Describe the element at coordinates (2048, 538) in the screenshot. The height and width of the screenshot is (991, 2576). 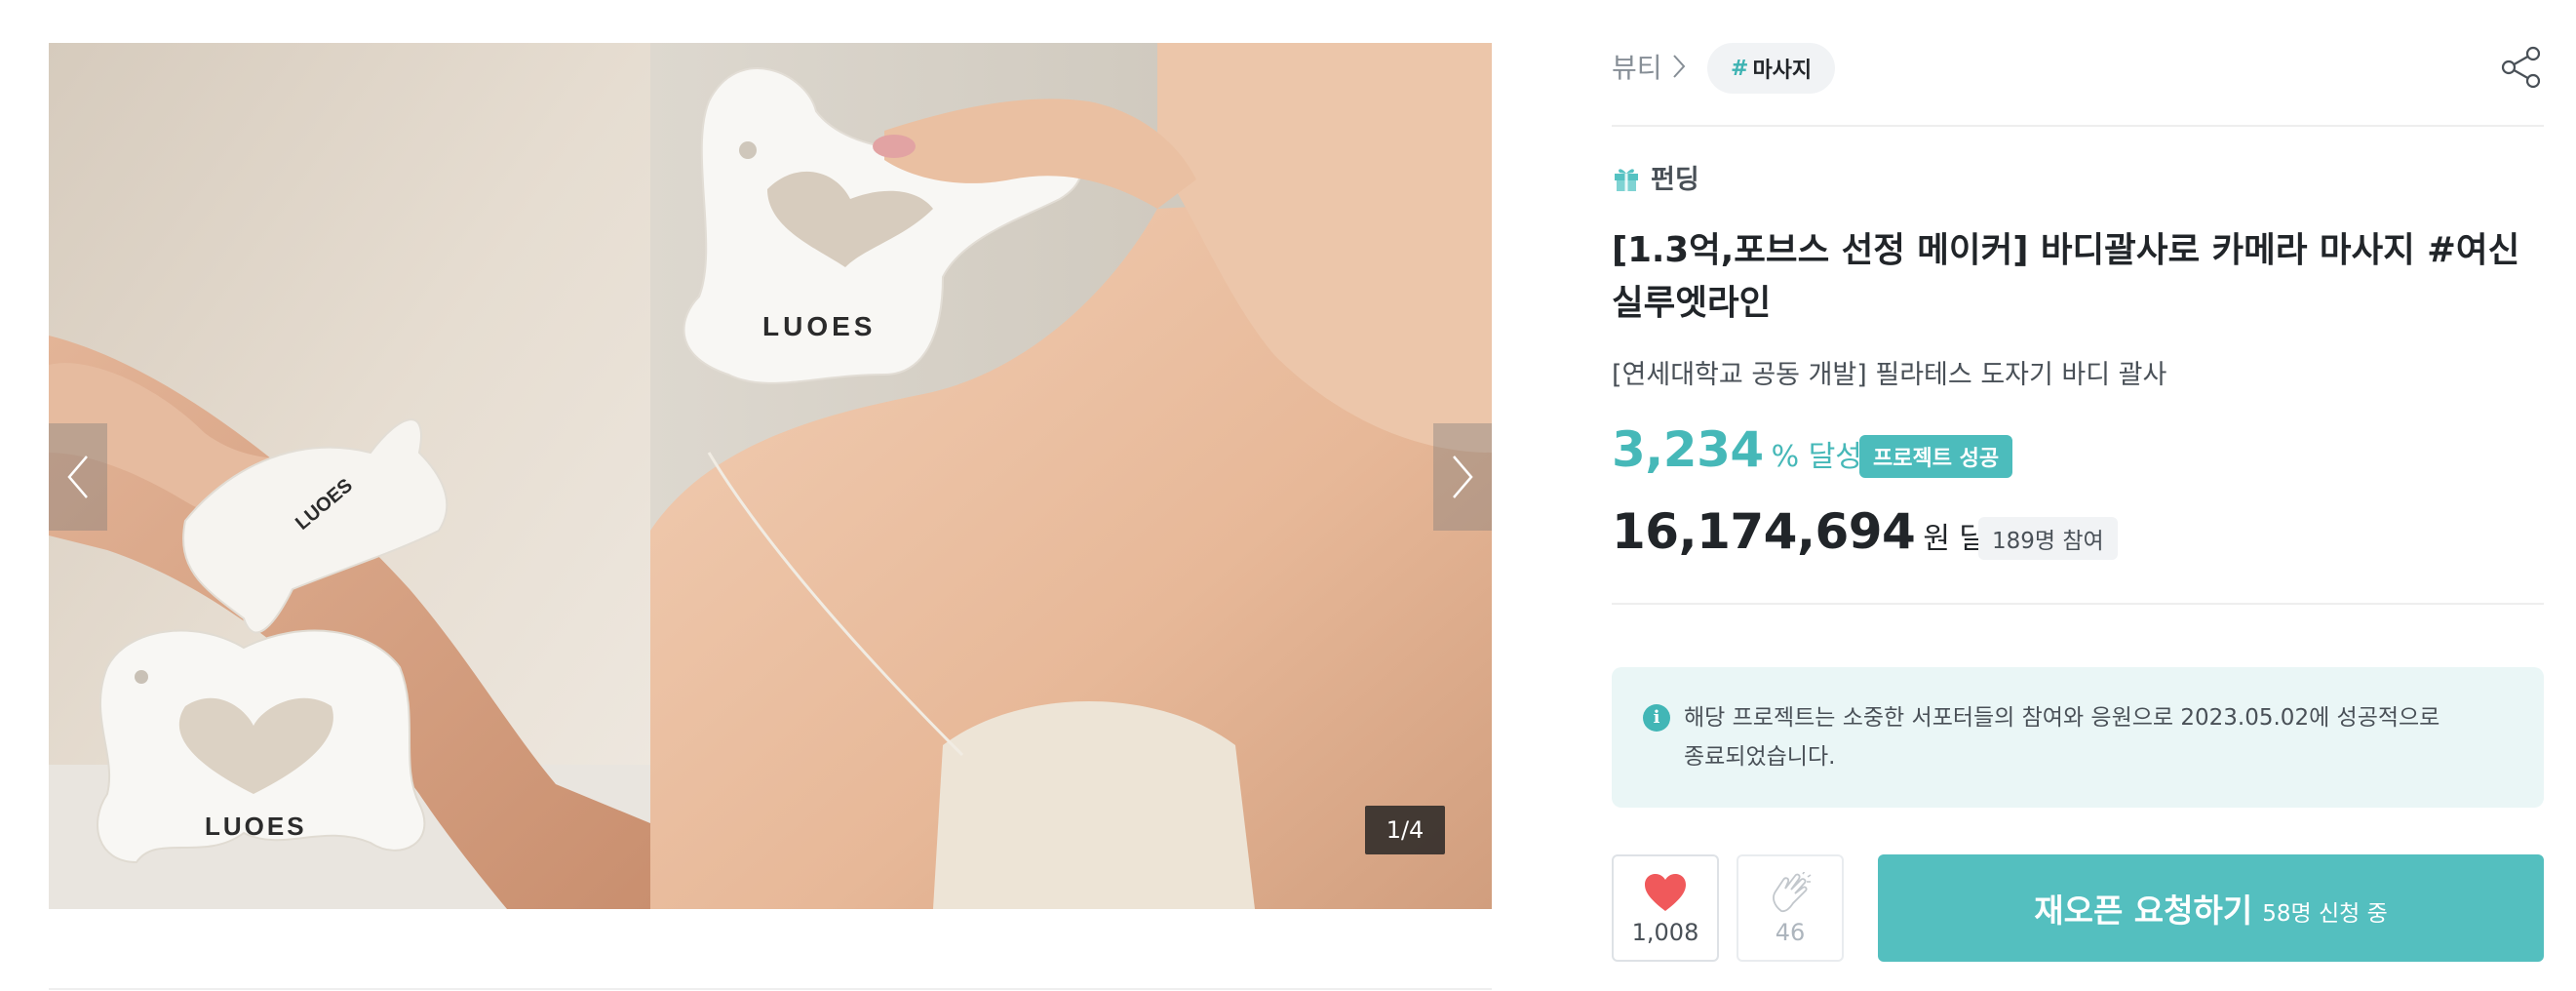
I see `supporters-badge: 189명 참여` at that location.